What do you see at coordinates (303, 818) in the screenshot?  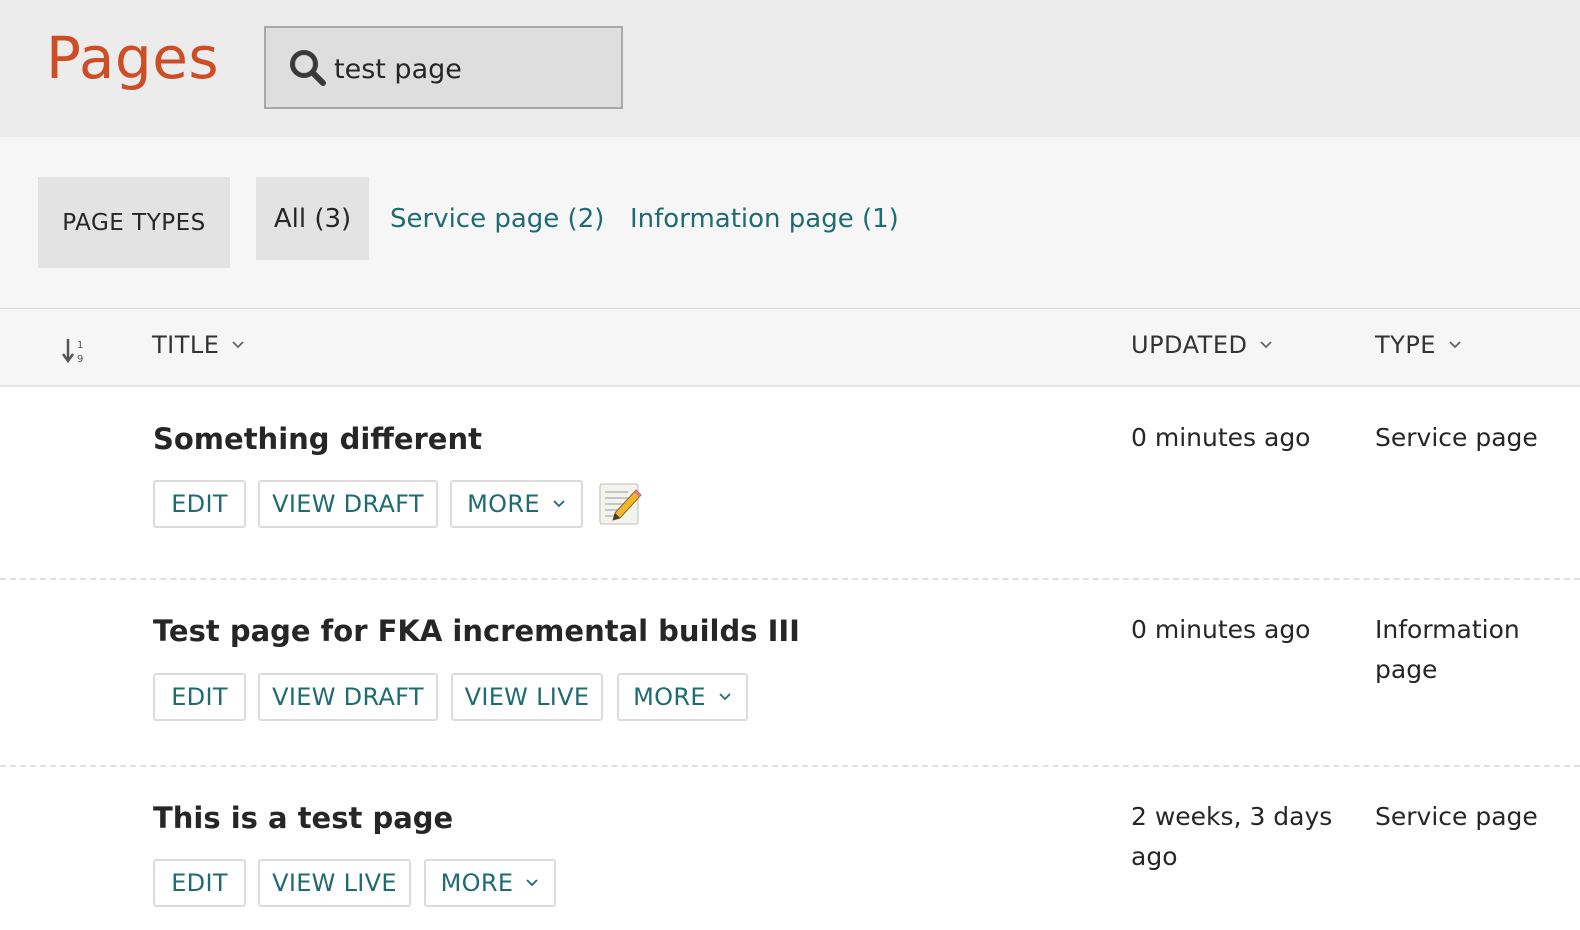 I see `row-title-link: This is a test page` at bounding box center [303, 818].